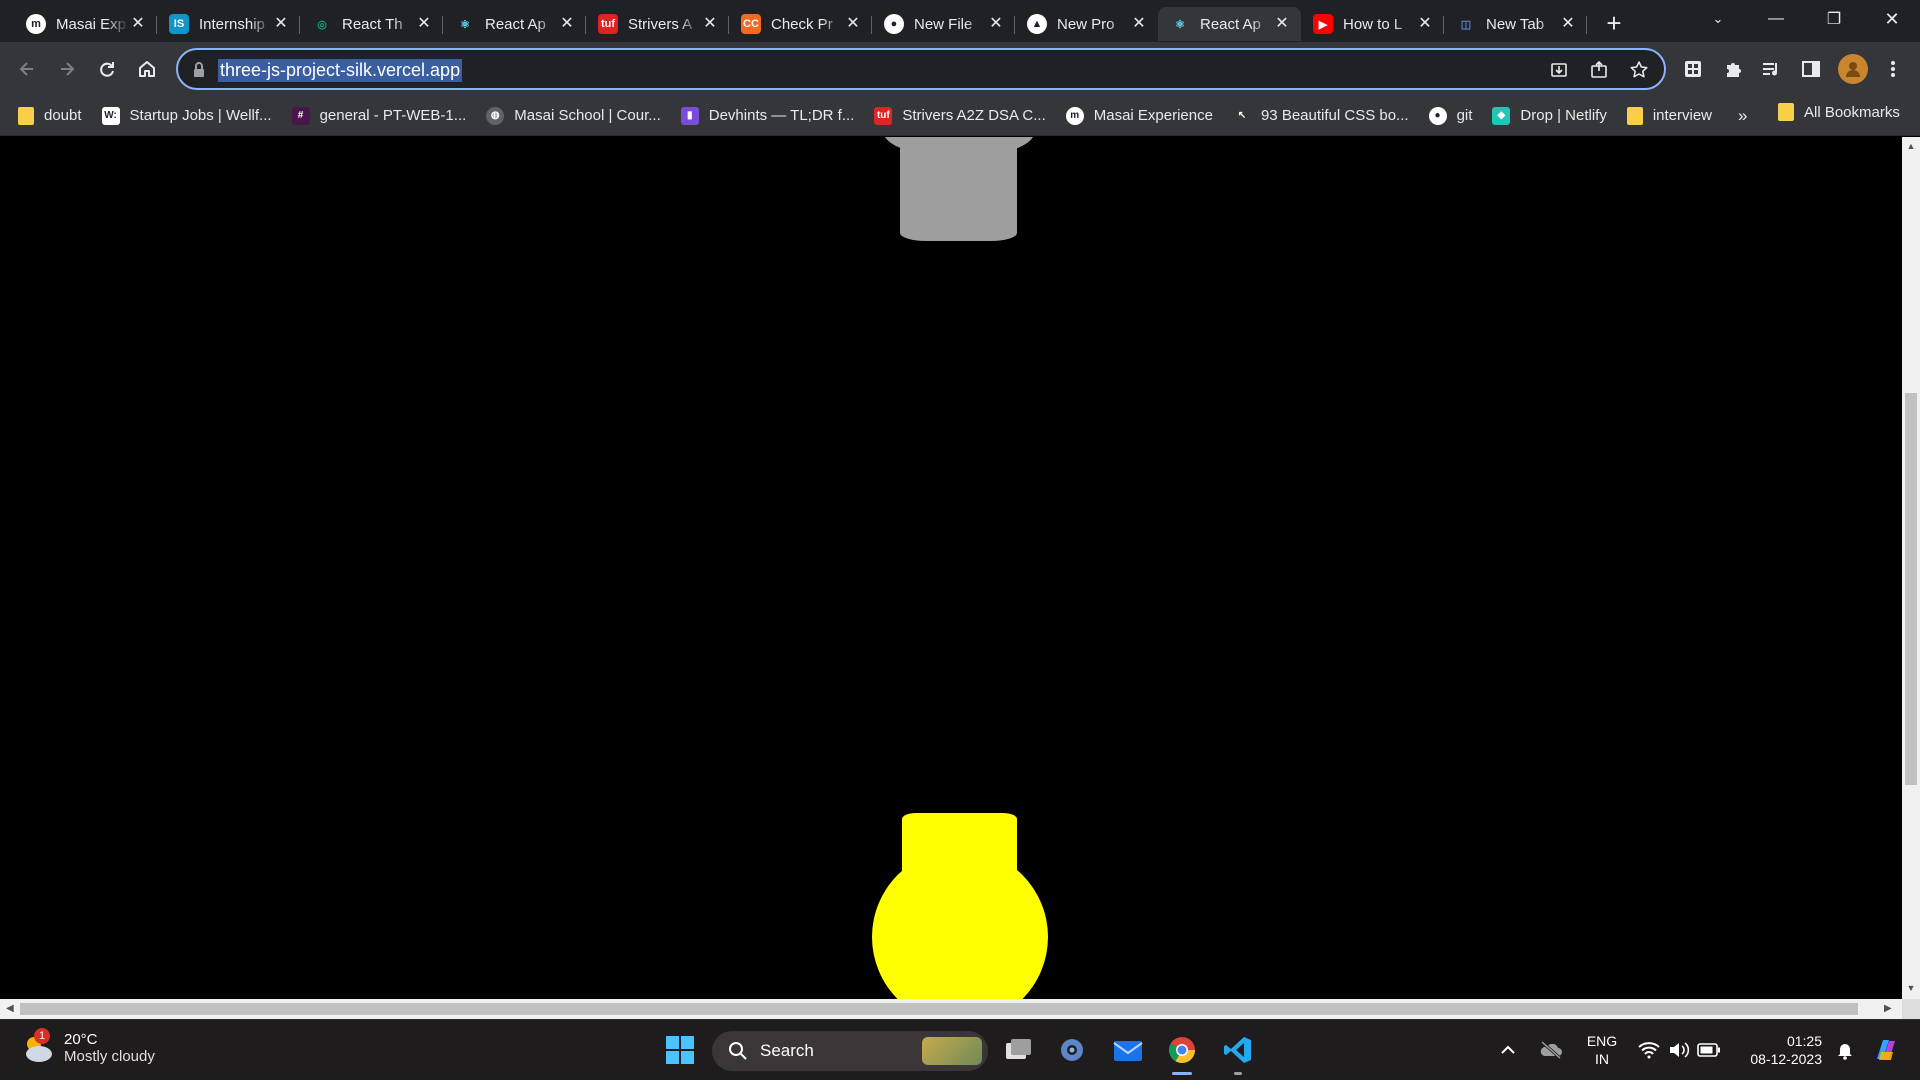 This screenshot has height=1080, width=1920. Describe the element at coordinates (1893, 69) in the screenshot. I see `chrome-menu-icon` at that location.